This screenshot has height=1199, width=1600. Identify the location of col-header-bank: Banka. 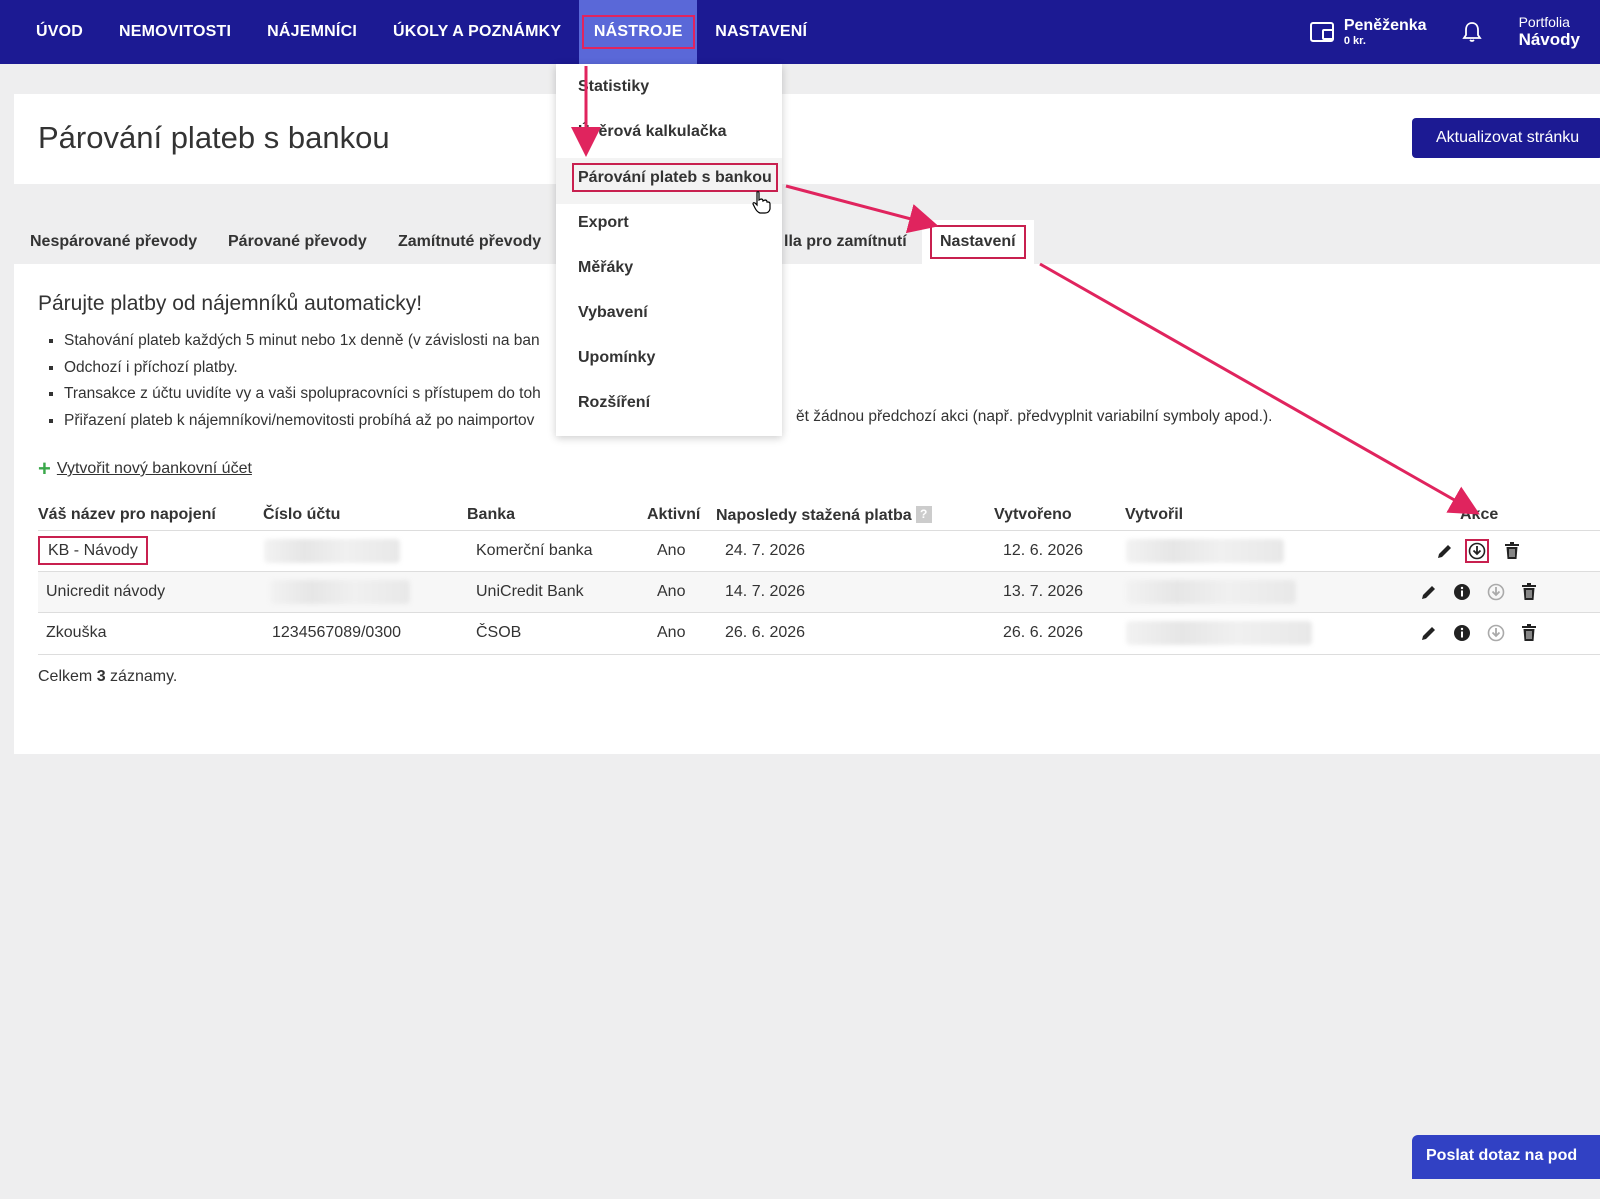
(491, 514).